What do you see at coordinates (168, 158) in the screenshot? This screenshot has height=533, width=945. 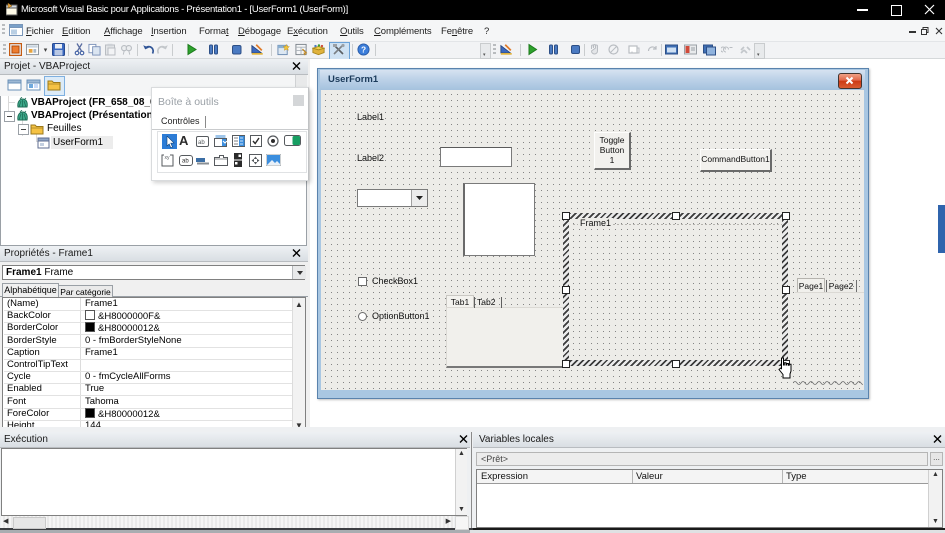 I see `svg-text: xy` at bounding box center [168, 158].